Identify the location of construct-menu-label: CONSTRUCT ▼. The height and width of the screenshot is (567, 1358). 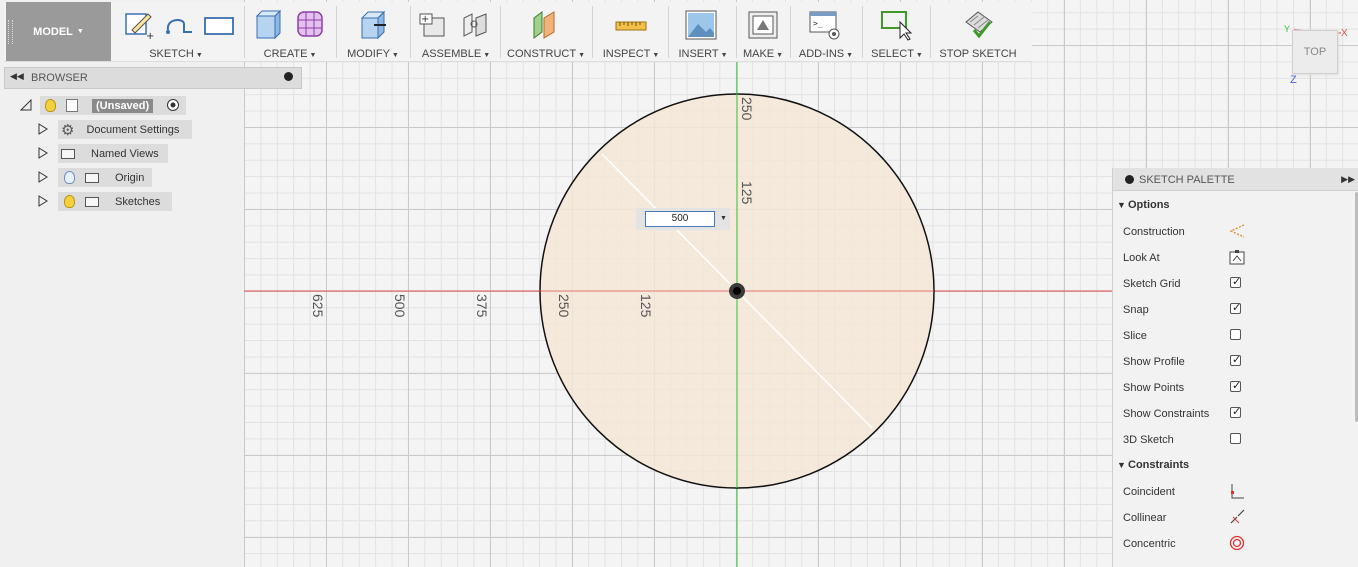
(546, 54).